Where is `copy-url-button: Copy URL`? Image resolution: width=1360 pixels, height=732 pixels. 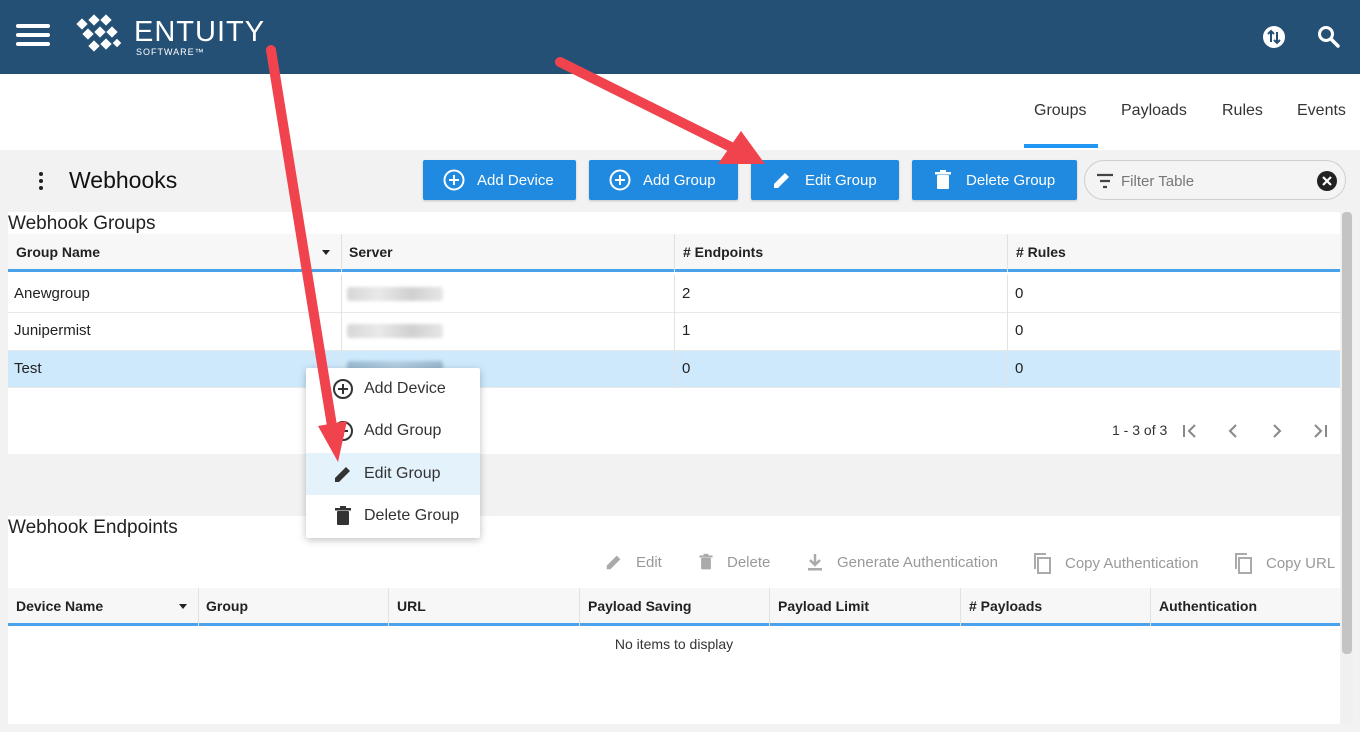
copy-url-button: Copy URL is located at coordinates (1283, 563).